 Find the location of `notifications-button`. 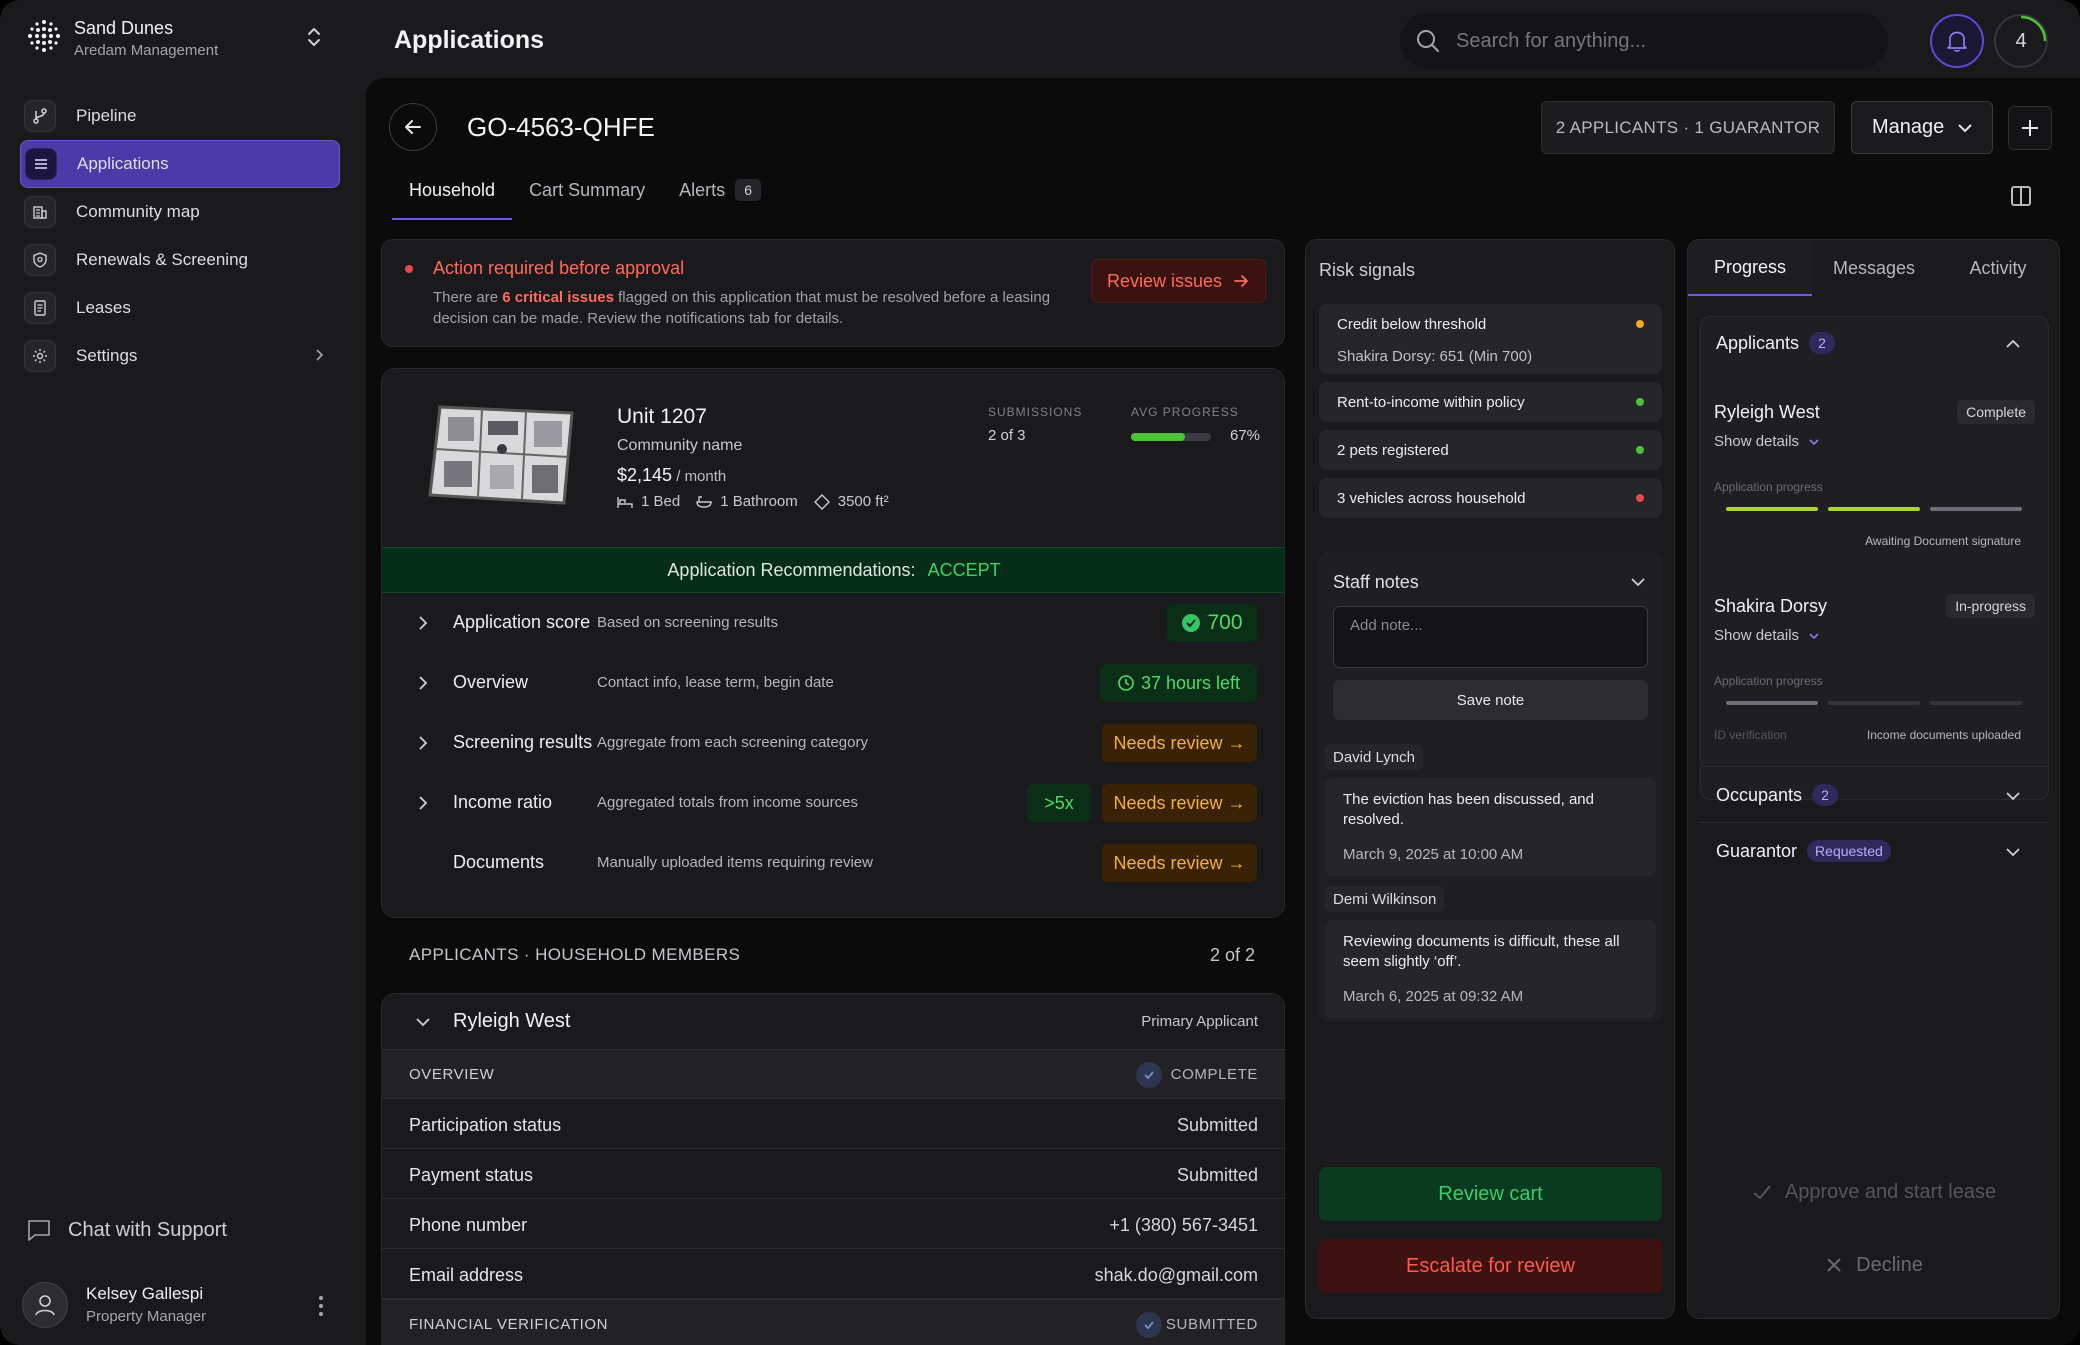

notifications-button is located at coordinates (1957, 41).